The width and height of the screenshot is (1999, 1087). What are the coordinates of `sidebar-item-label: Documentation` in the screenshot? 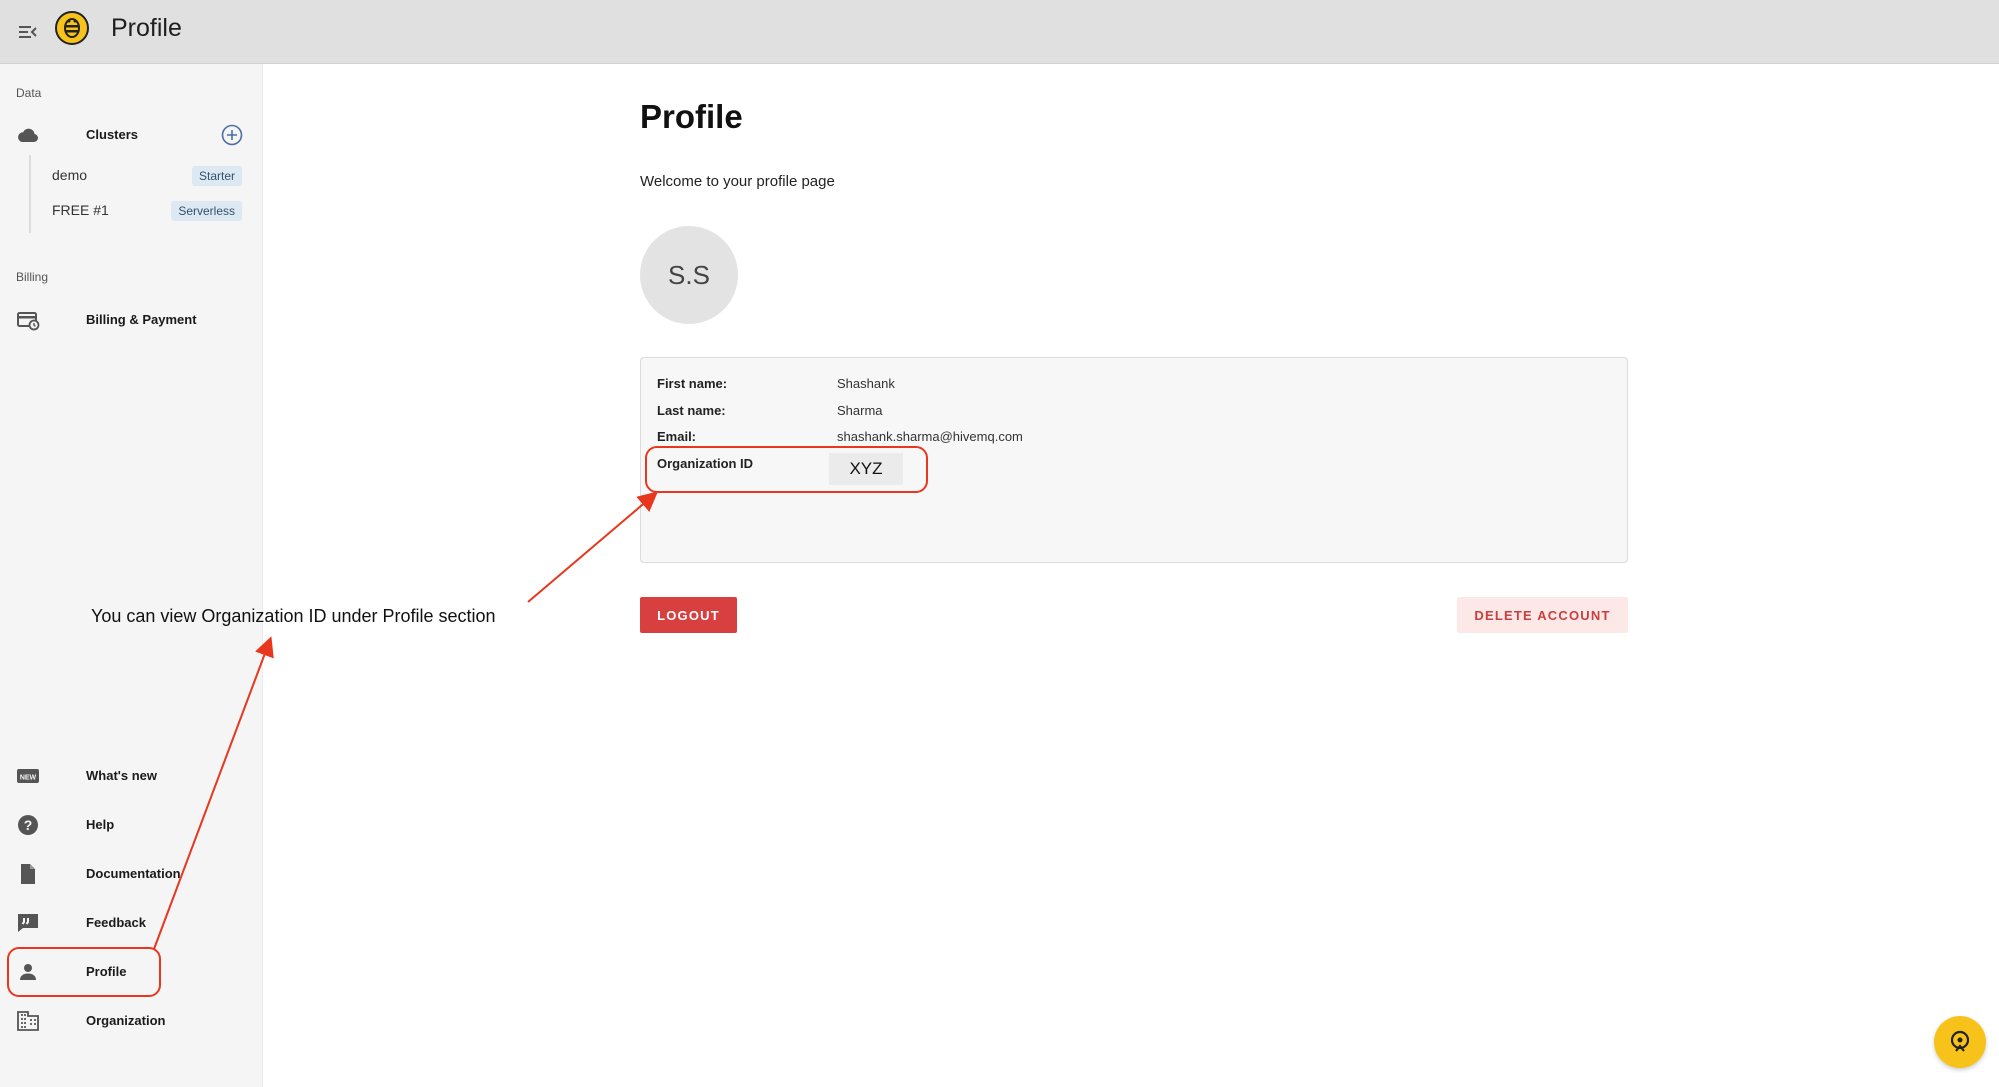 It's located at (133, 873).